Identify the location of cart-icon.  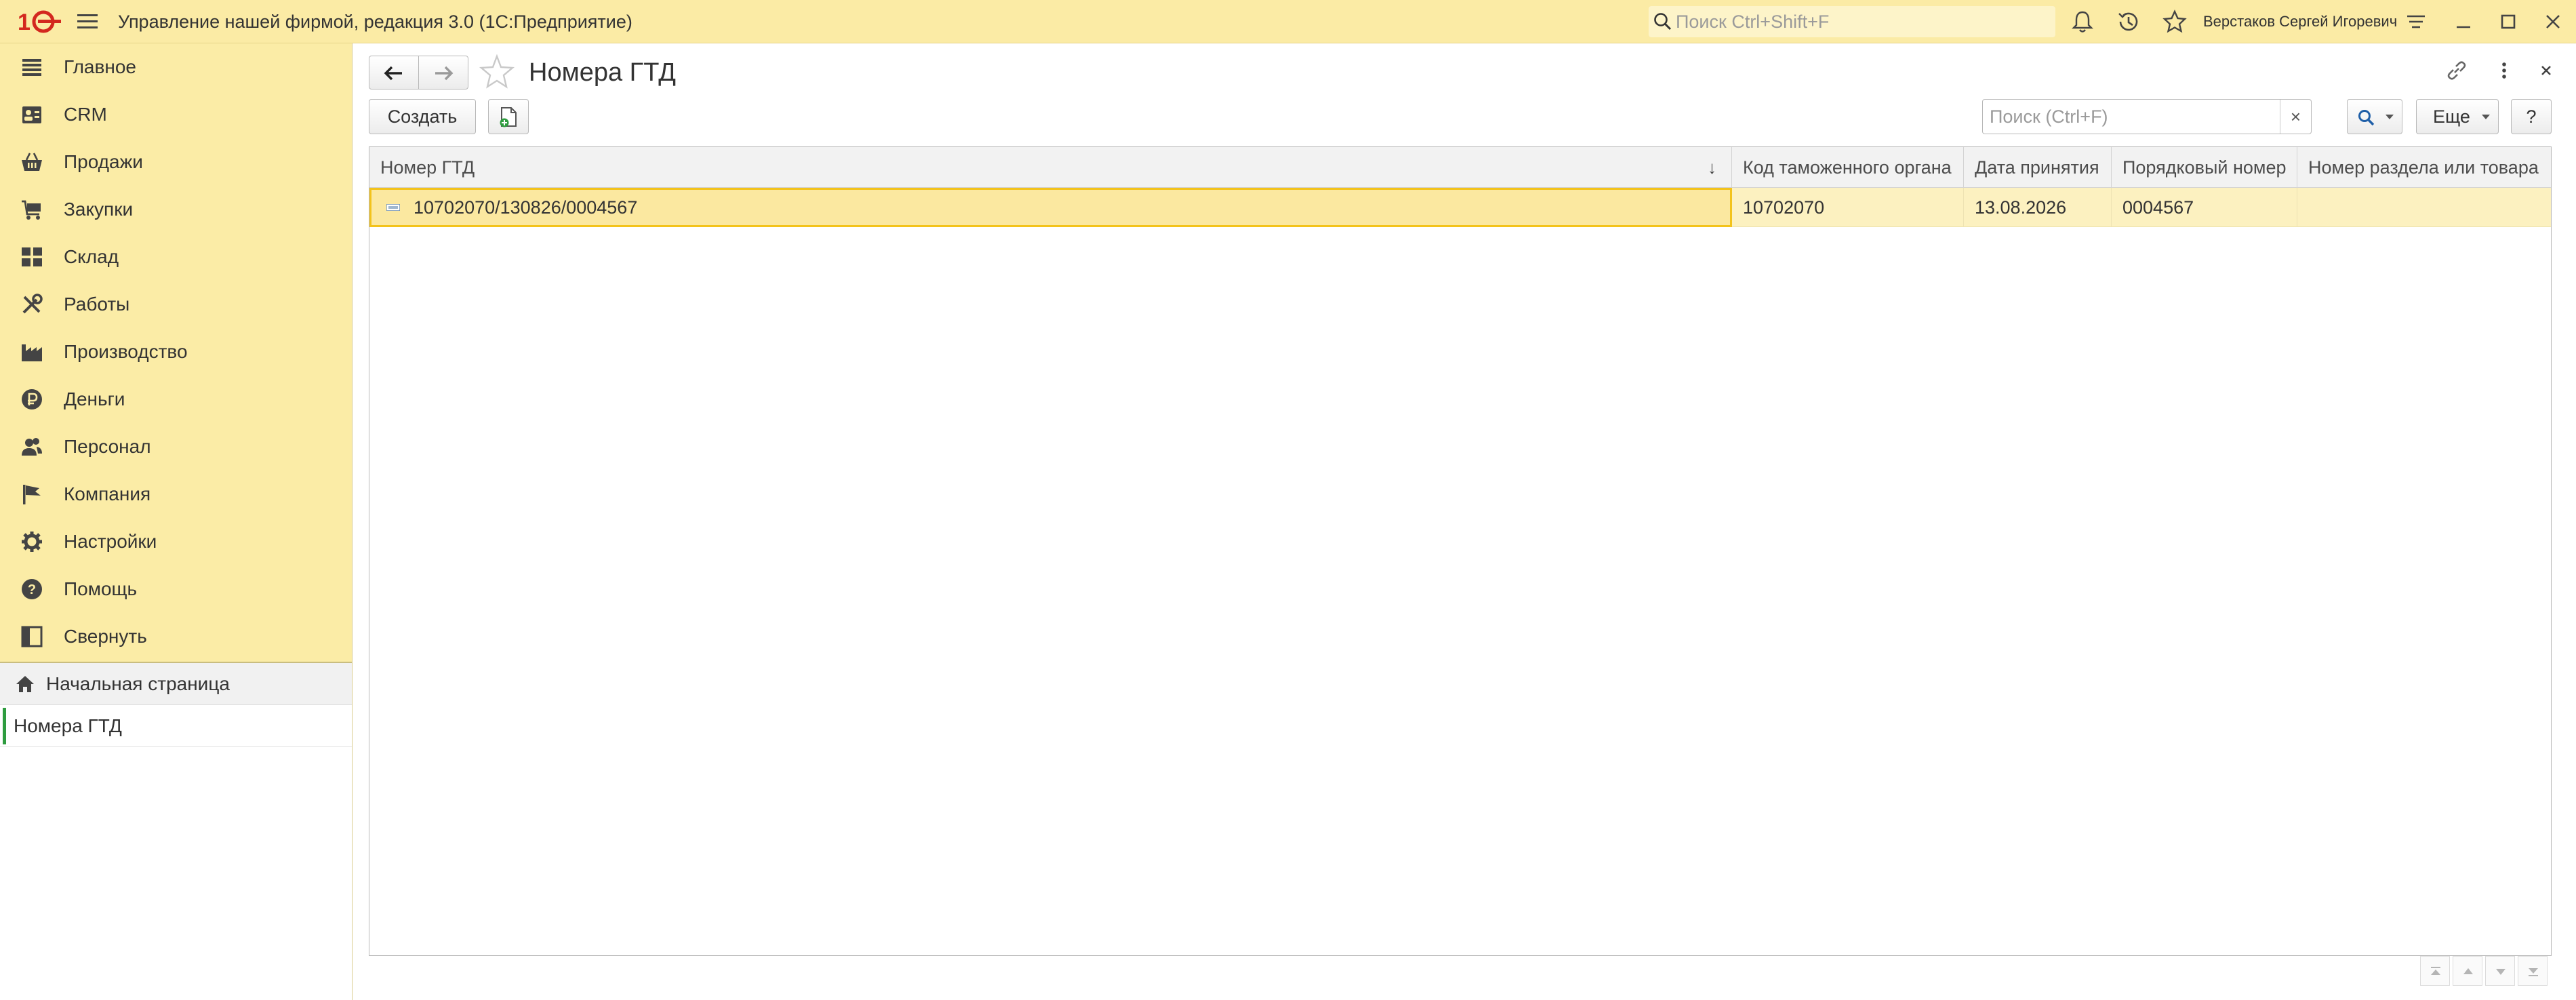
(31, 210).